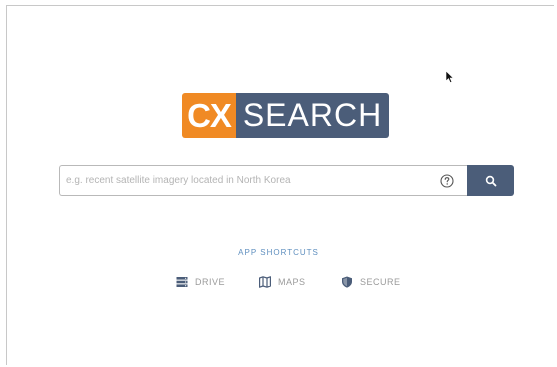  I want to click on search-field-container, so click(263, 180).